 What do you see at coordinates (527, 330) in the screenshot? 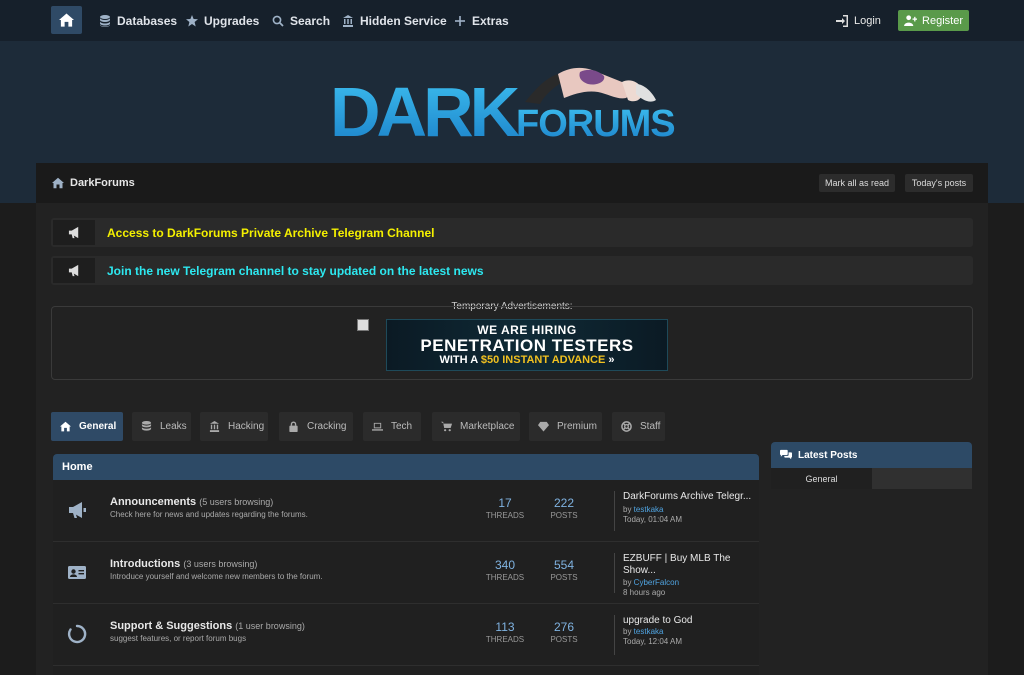
I see `ad-line-1: WE ARE HIRING` at bounding box center [527, 330].